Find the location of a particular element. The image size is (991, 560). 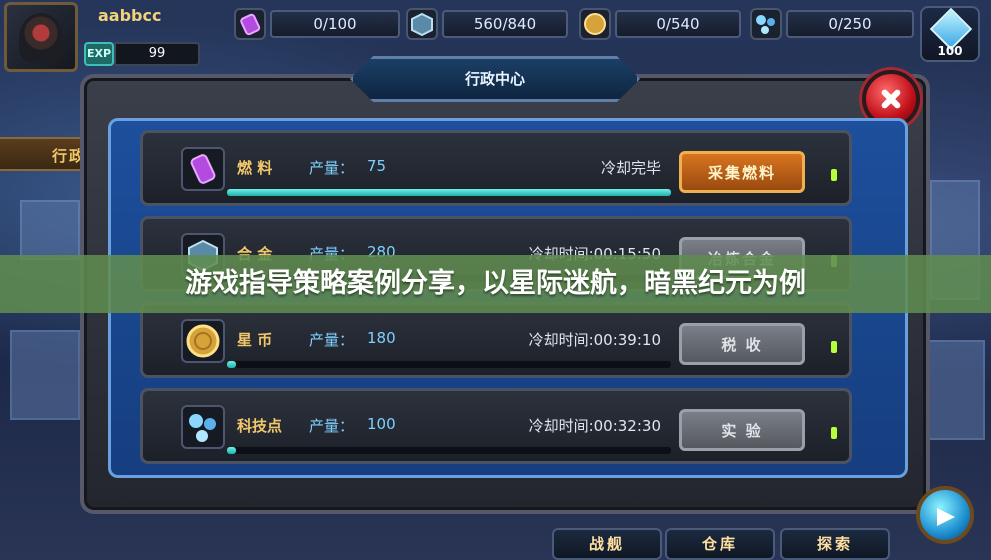

nav-explore-button: 探索 is located at coordinates (835, 544).